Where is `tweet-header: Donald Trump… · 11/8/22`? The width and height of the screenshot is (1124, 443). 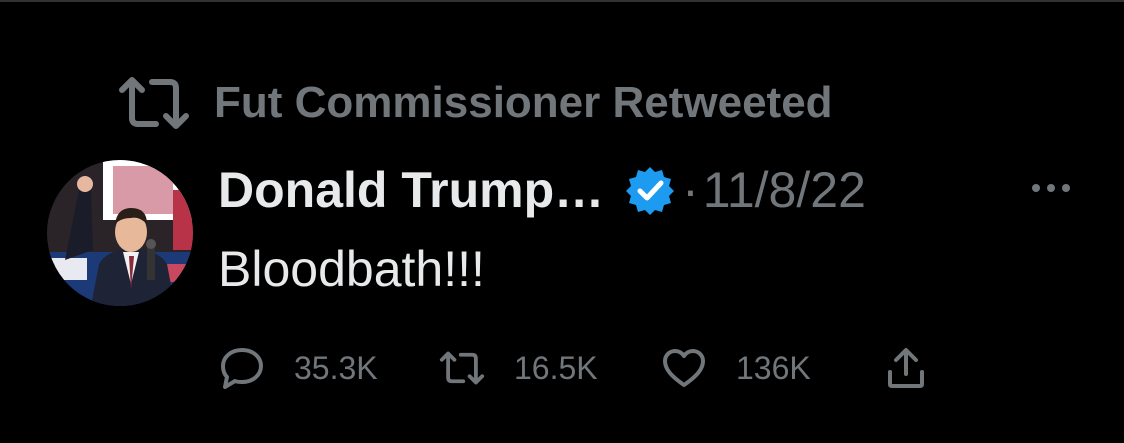 tweet-header: Donald Trump… · 11/8/22 is located at coordinates (542, 190).